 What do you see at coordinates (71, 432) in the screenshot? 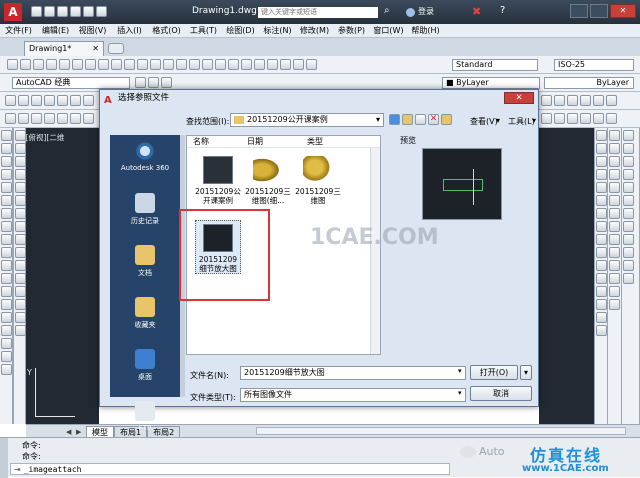
I see `prev-tab-icon: ◀` at bounding box center [71, 432].